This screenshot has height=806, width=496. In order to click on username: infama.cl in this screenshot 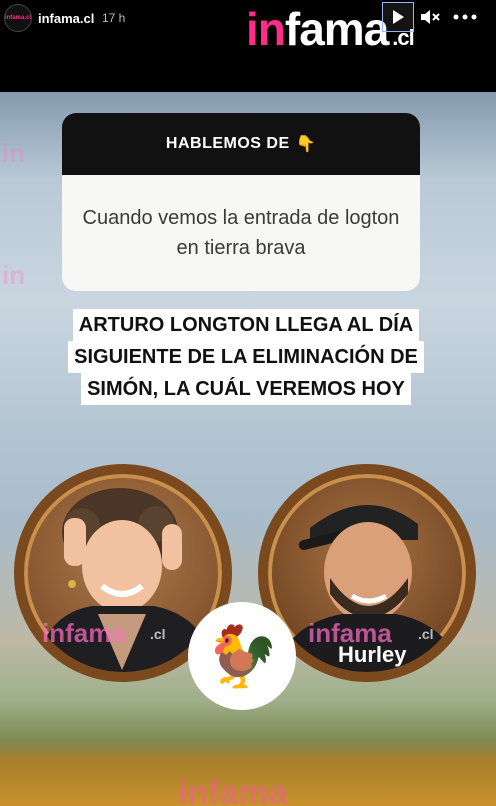, I will do `click(66, 18)`.